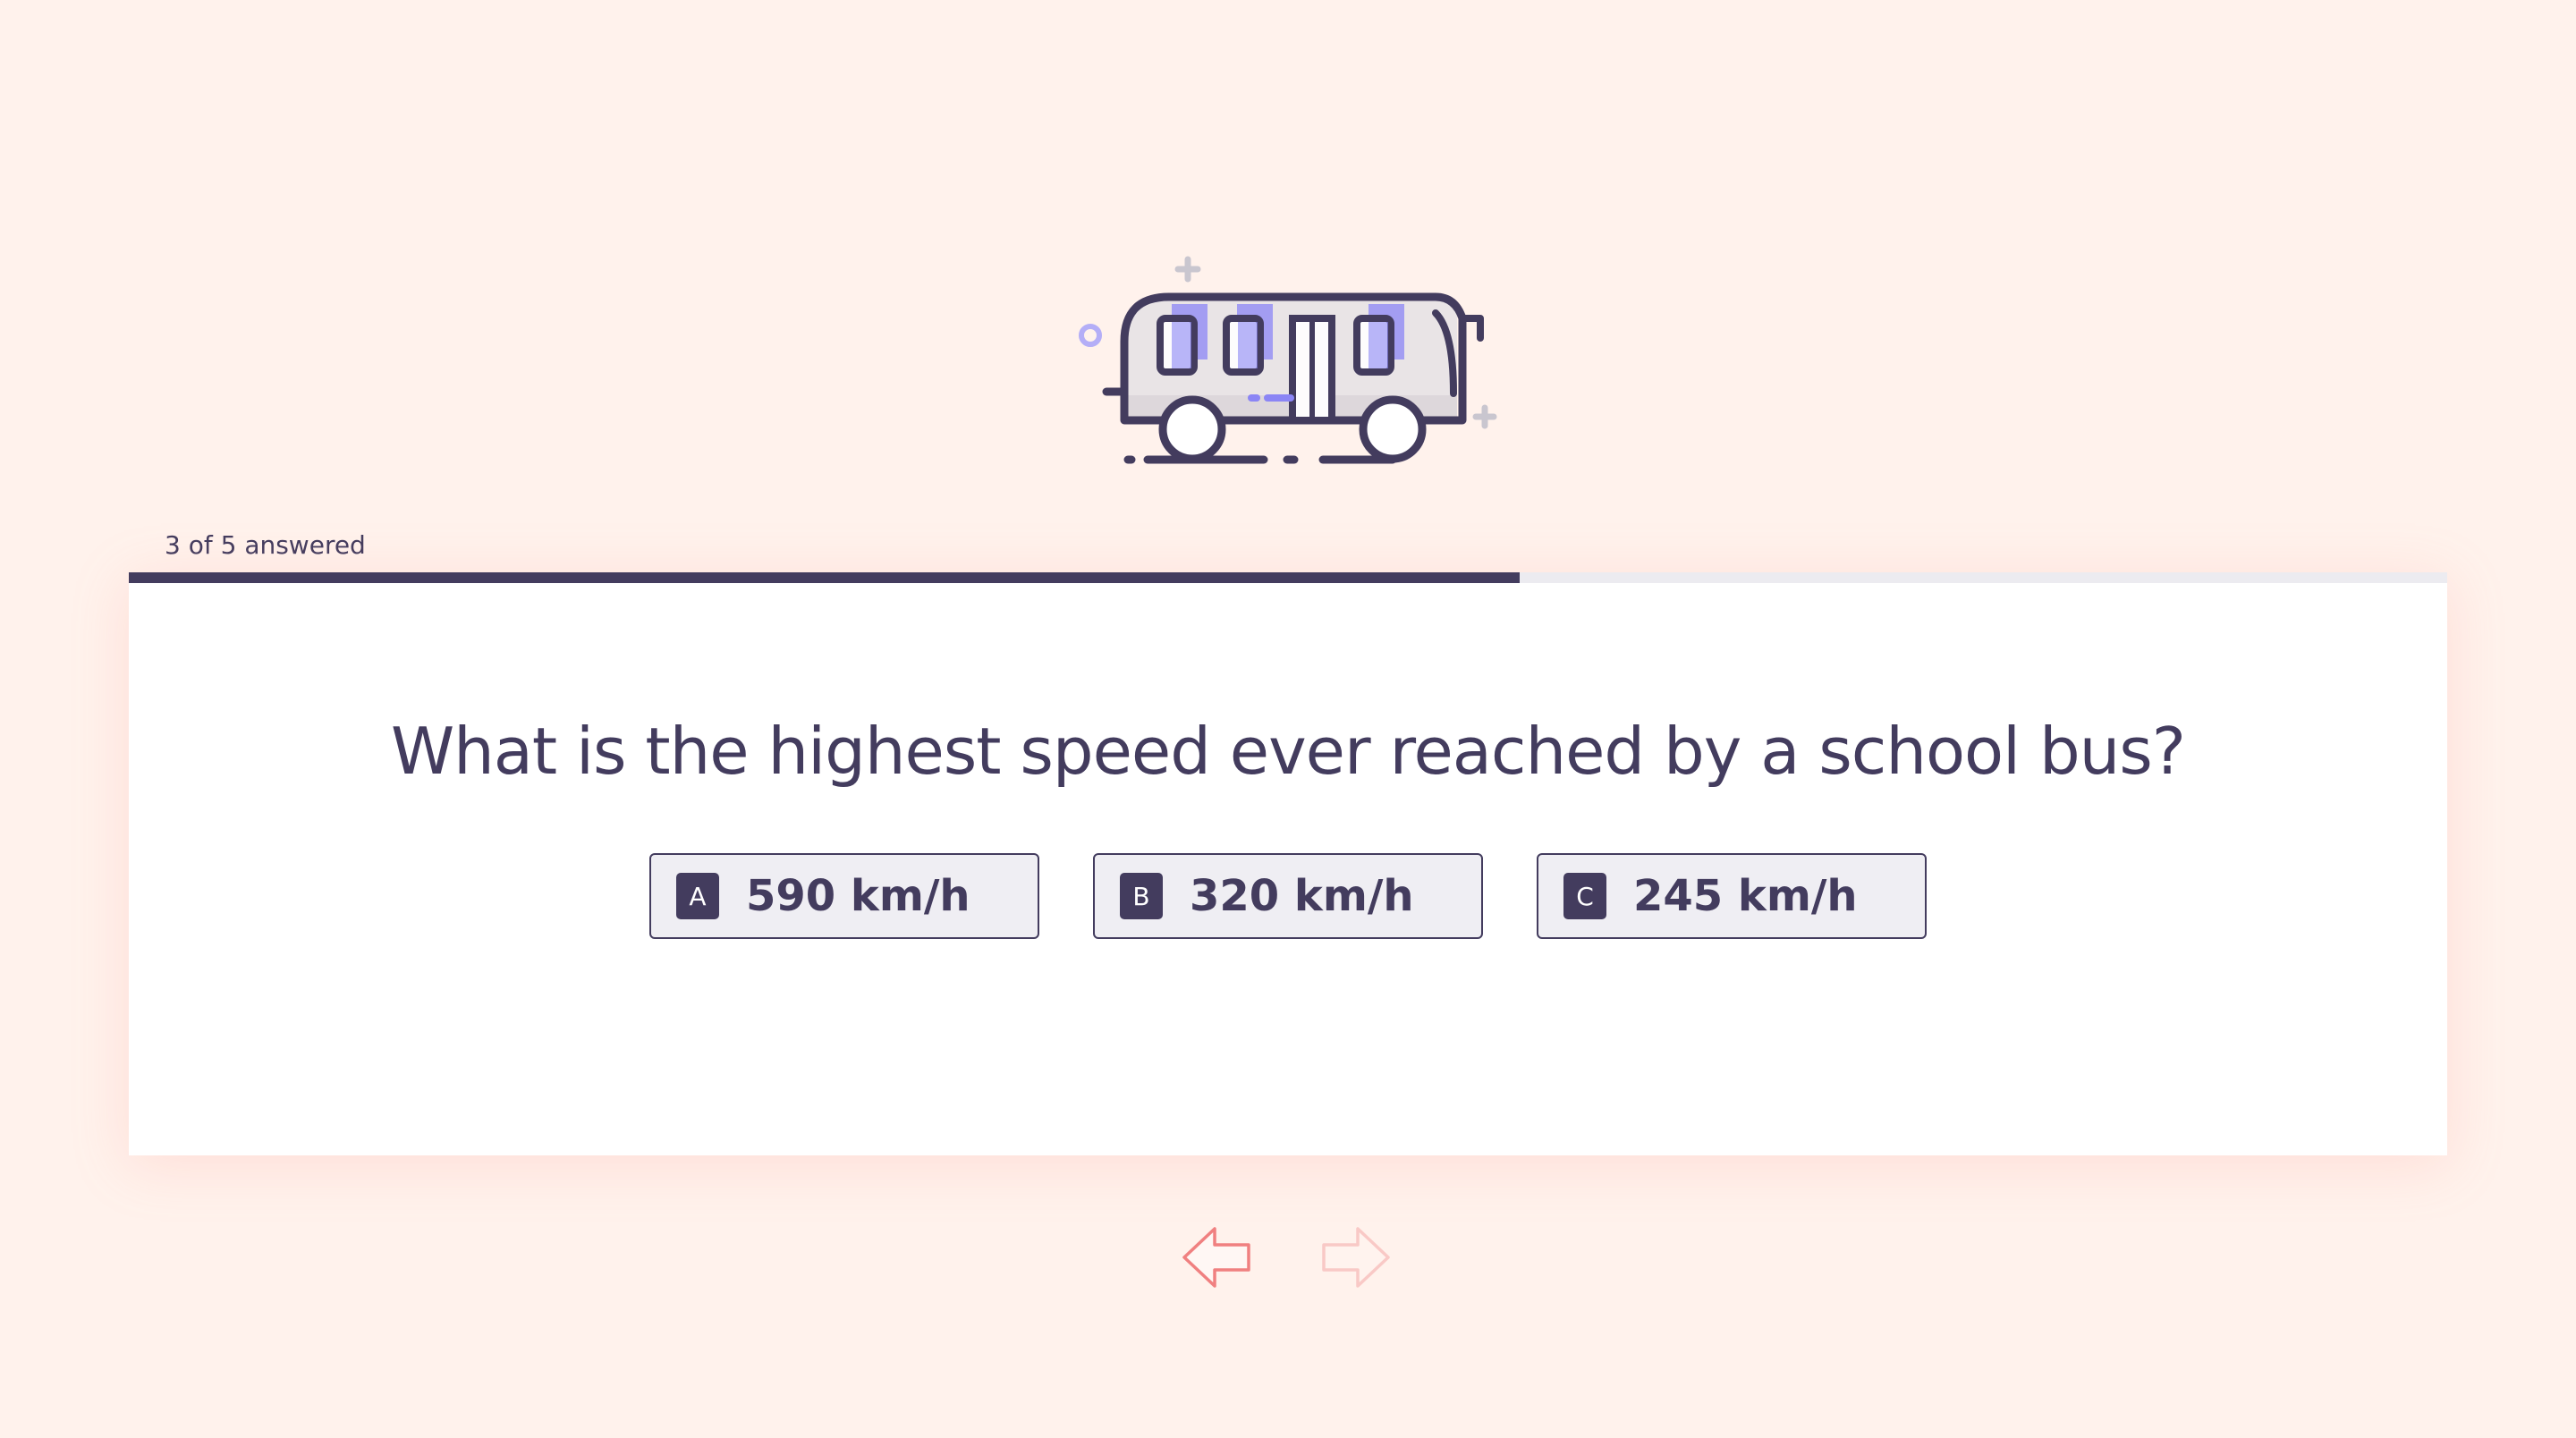  What do you see at coordinates (1302, 896) in the screenshot?
I see `option-label: 320 km/h` at bounding box center [1302, 896].